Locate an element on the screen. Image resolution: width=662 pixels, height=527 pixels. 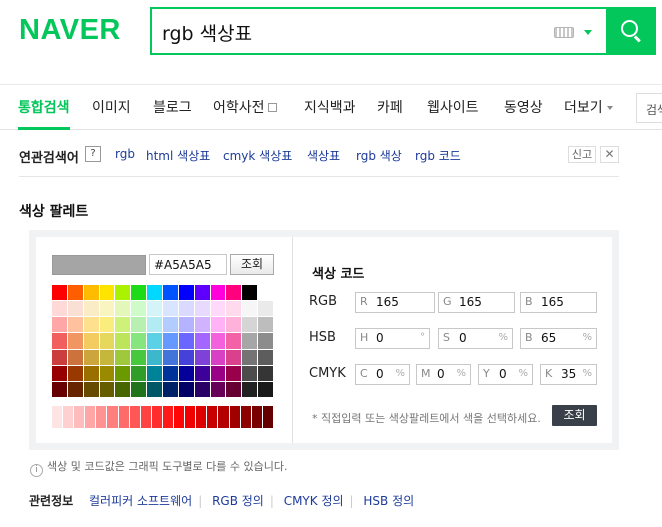
hsb-b-field: B 65 % is located at coordinates (558, 338).